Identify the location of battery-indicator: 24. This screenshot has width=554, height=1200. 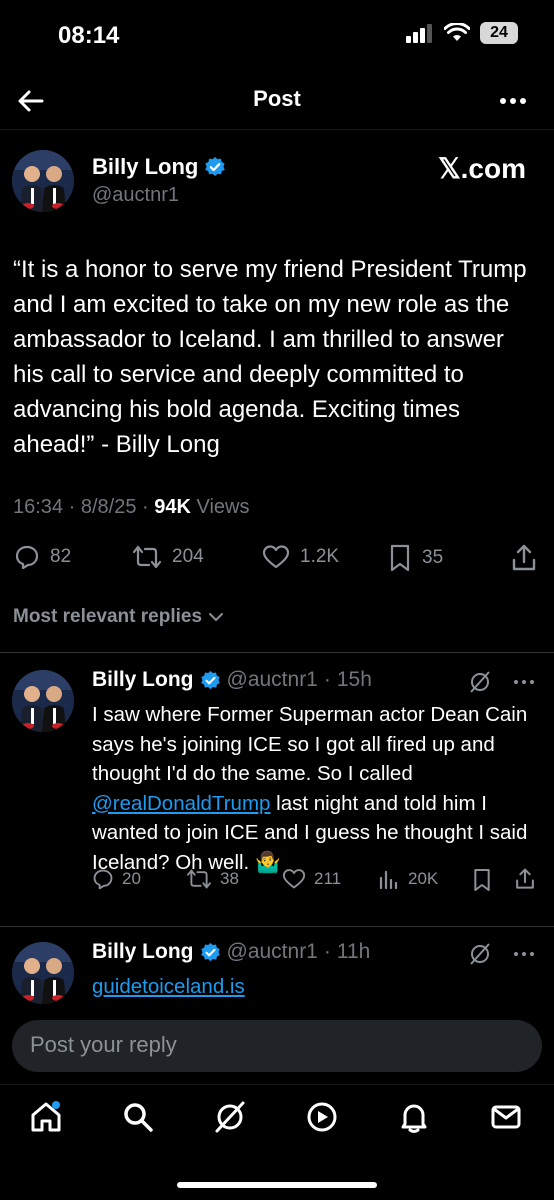
(499, 33).